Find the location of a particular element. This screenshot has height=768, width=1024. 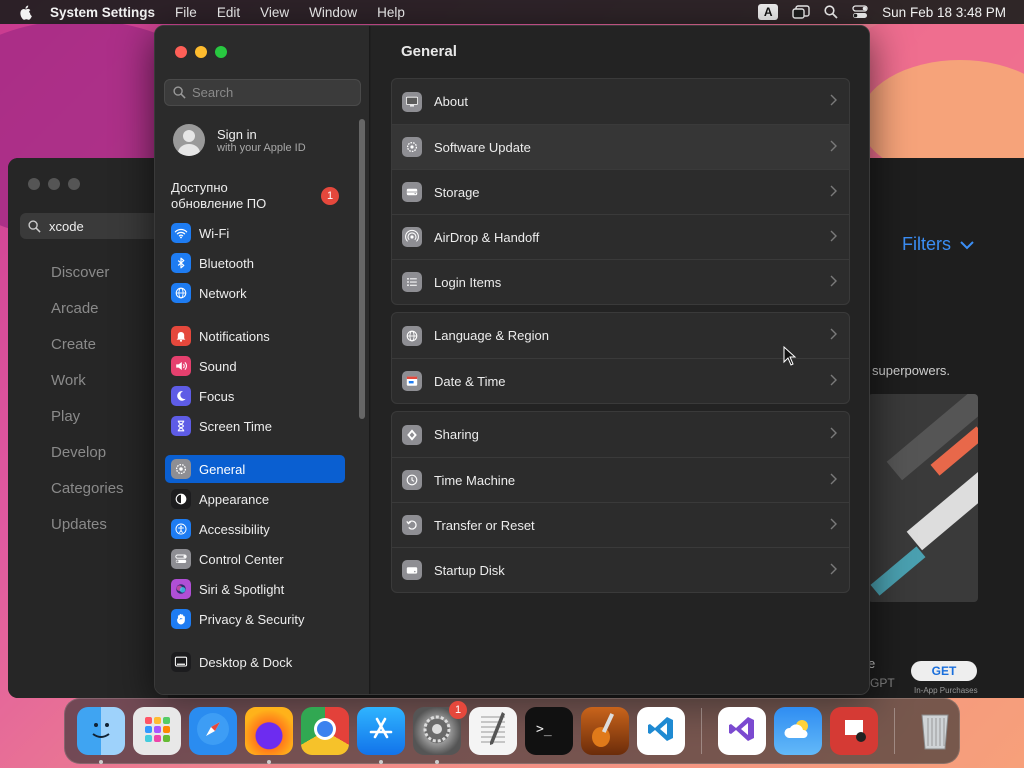

dock-firefox is located at coordinates (269, 735).